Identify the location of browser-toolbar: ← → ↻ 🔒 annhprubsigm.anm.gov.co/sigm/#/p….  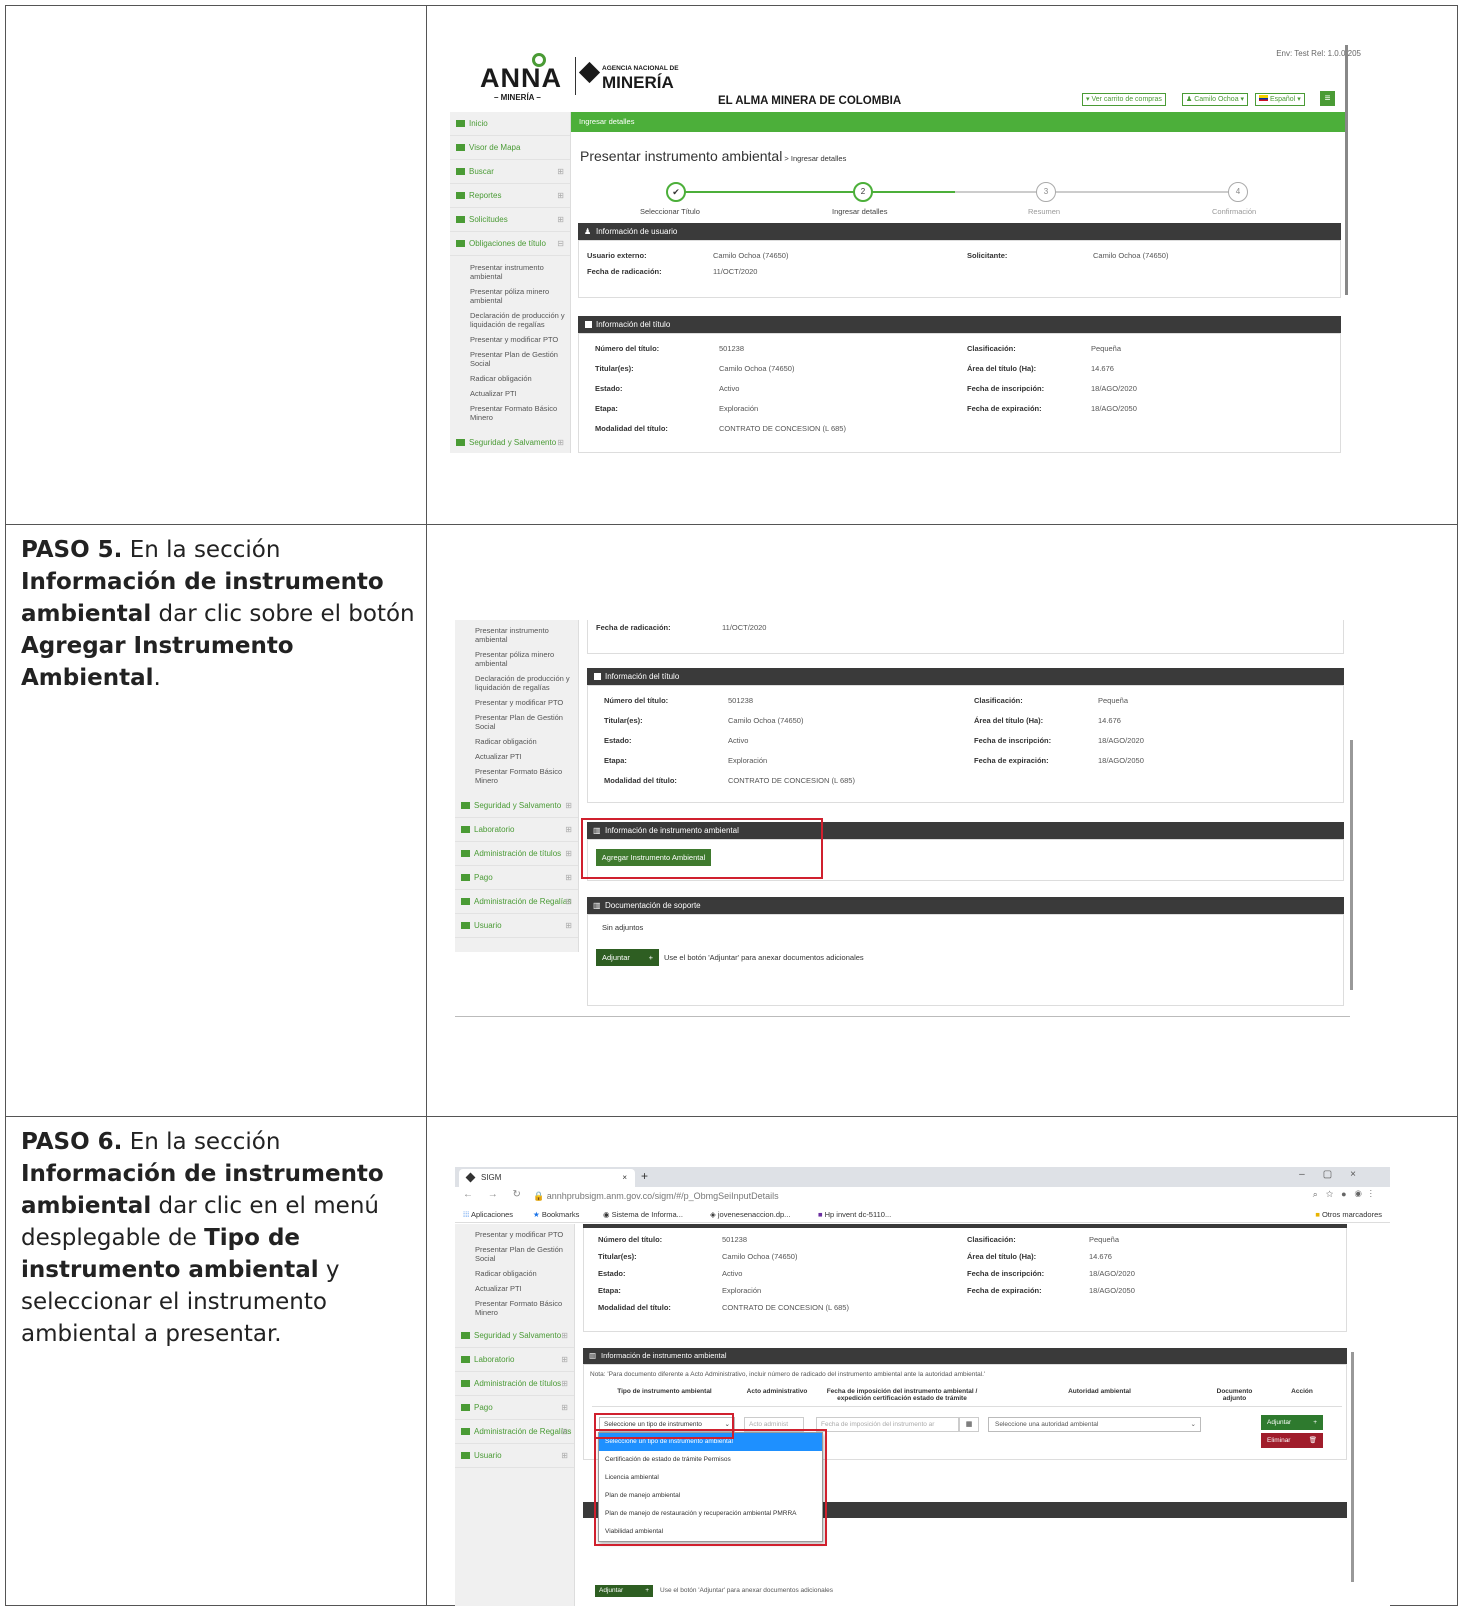
(922, 1196).